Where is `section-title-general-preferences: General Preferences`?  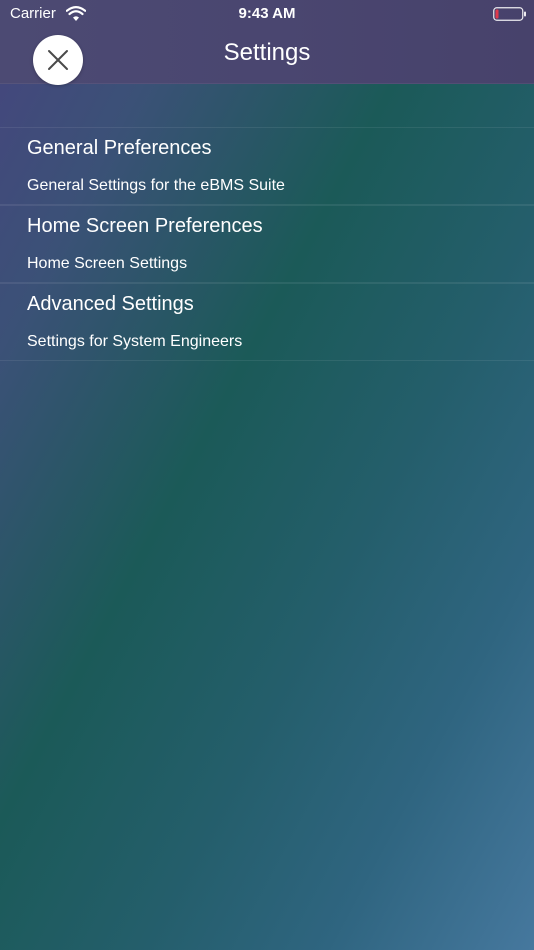
section-title-general-preferences: General Preferences is located at coordinates (267, 146).